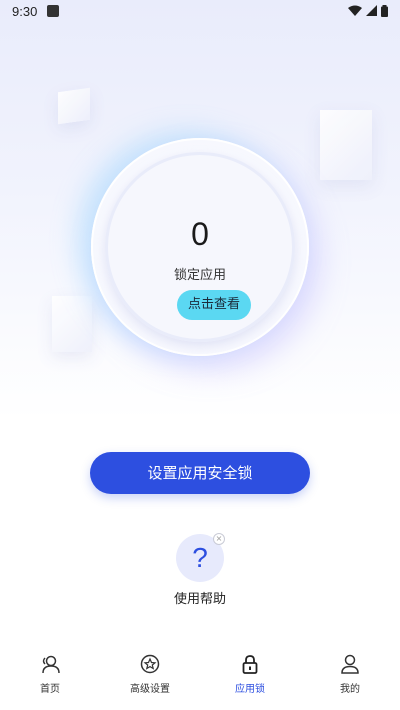 The image size is (400, 710). I want to click on person-icon, so click(350, 664).